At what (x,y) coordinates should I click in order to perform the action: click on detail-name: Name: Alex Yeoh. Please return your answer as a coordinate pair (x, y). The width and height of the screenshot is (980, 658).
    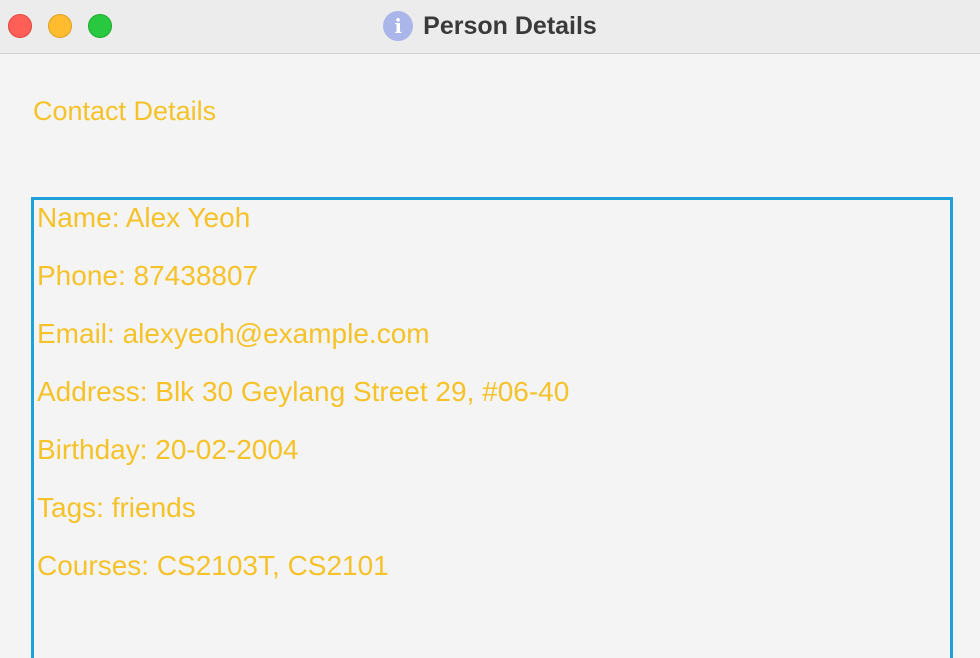
    Looking at the image, I should click on (144, 217).